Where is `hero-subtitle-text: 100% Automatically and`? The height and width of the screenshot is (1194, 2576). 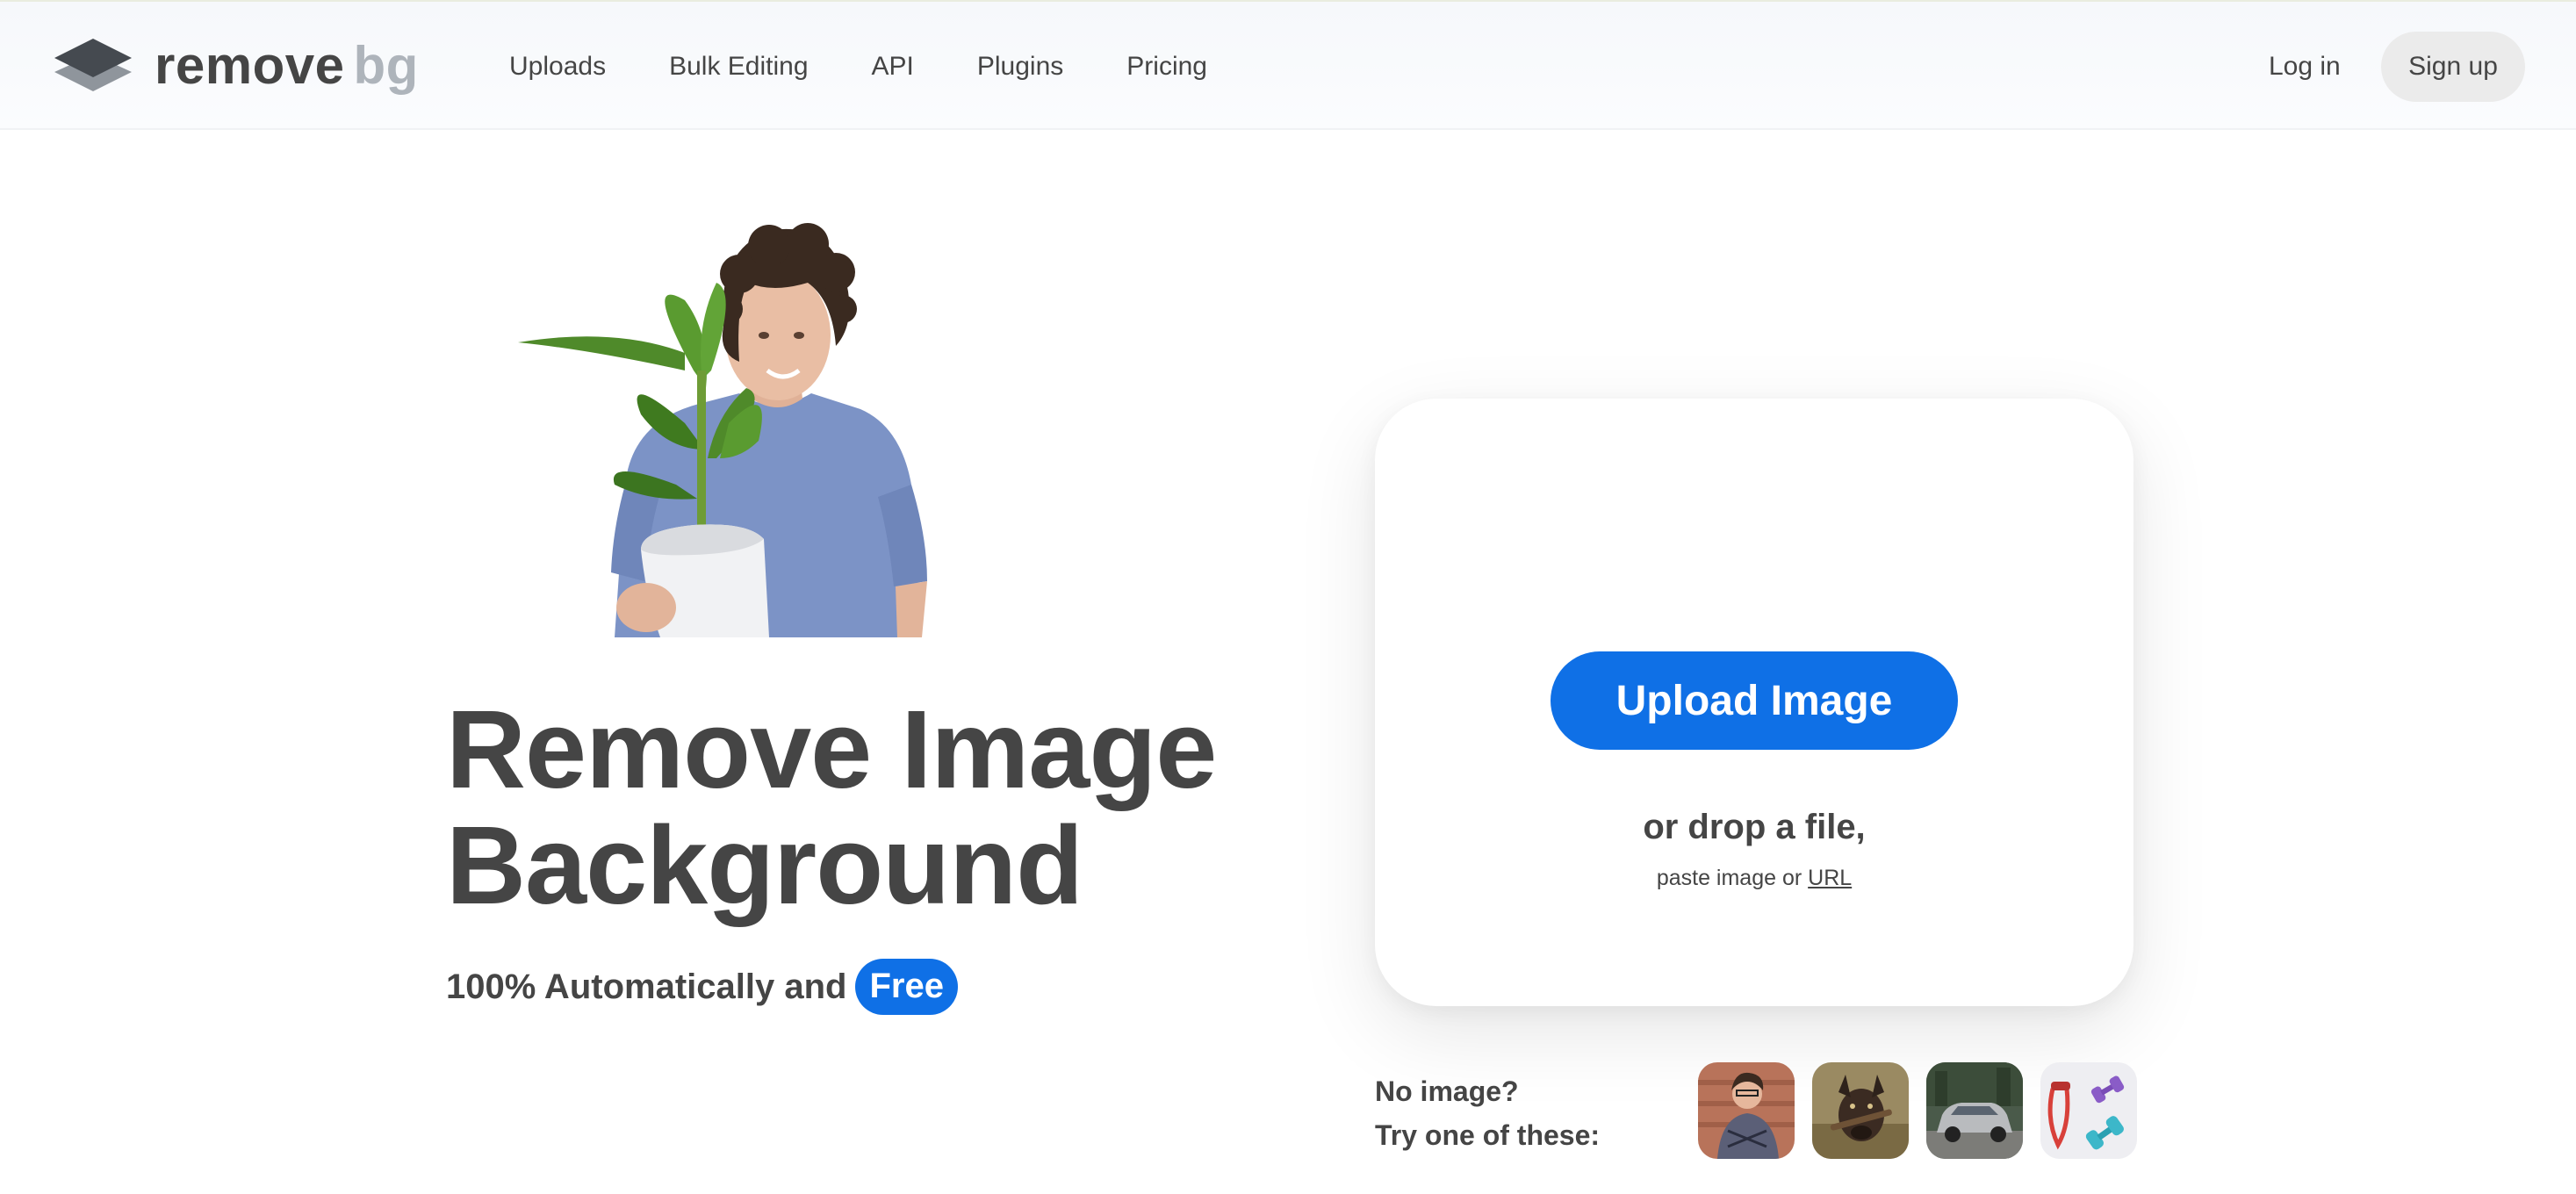 hero-subtitle-text: 100% Automatically and is located at coordinates (646, 986).